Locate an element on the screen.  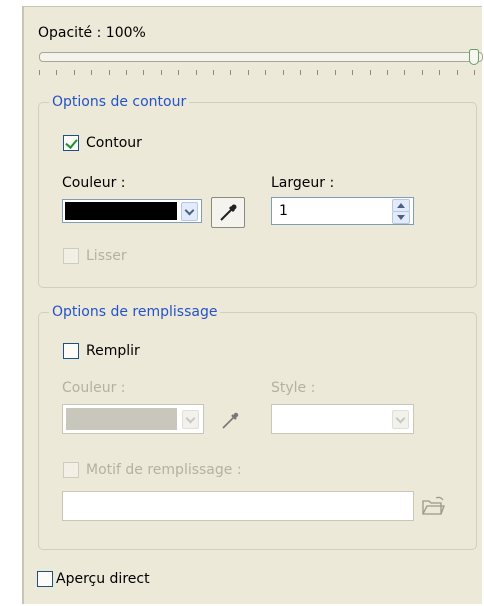
opacity-label: Opacité : 100% is located at coordinates (92, 33).